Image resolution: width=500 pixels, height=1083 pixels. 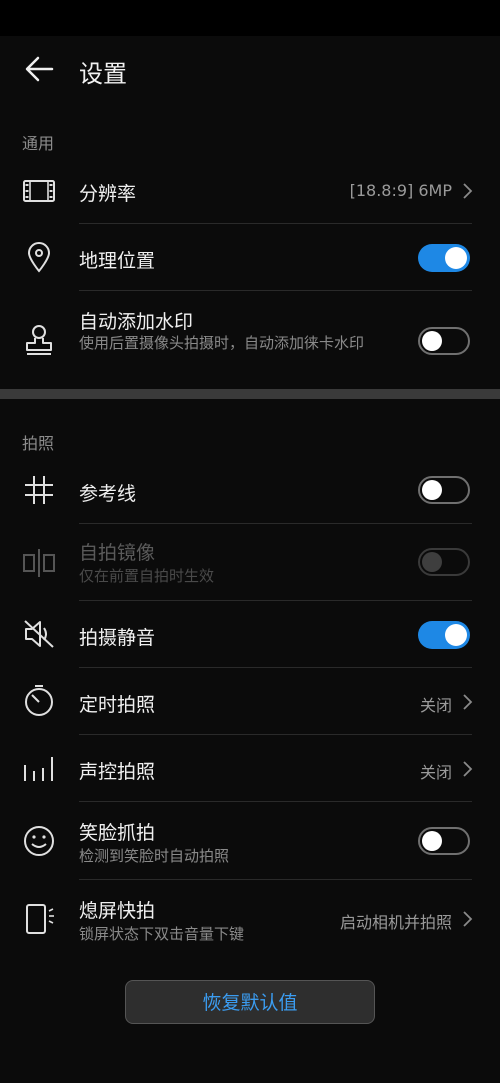 I want to click on setting-value: [18.8:9] 6MP, so click(x=400, y=190).